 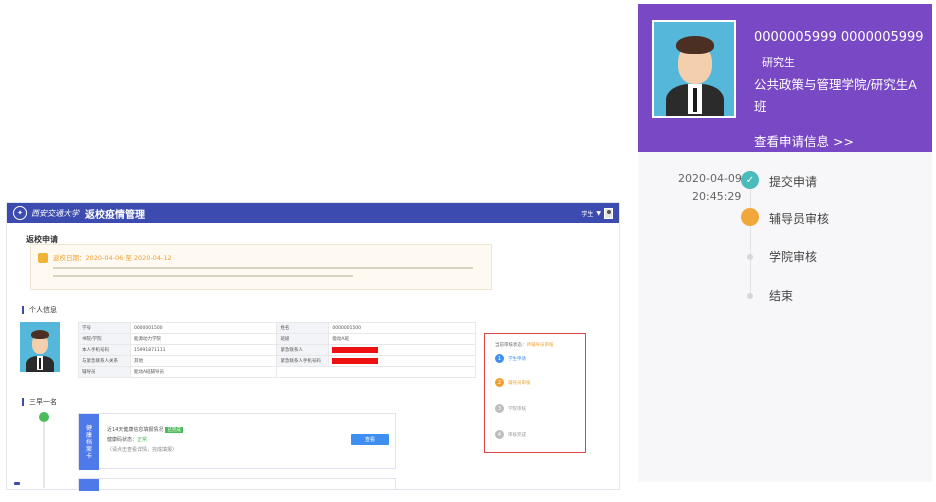 I want to click on table-row: 辅导员 能动A班辅导员, so click(x=277, y=372).